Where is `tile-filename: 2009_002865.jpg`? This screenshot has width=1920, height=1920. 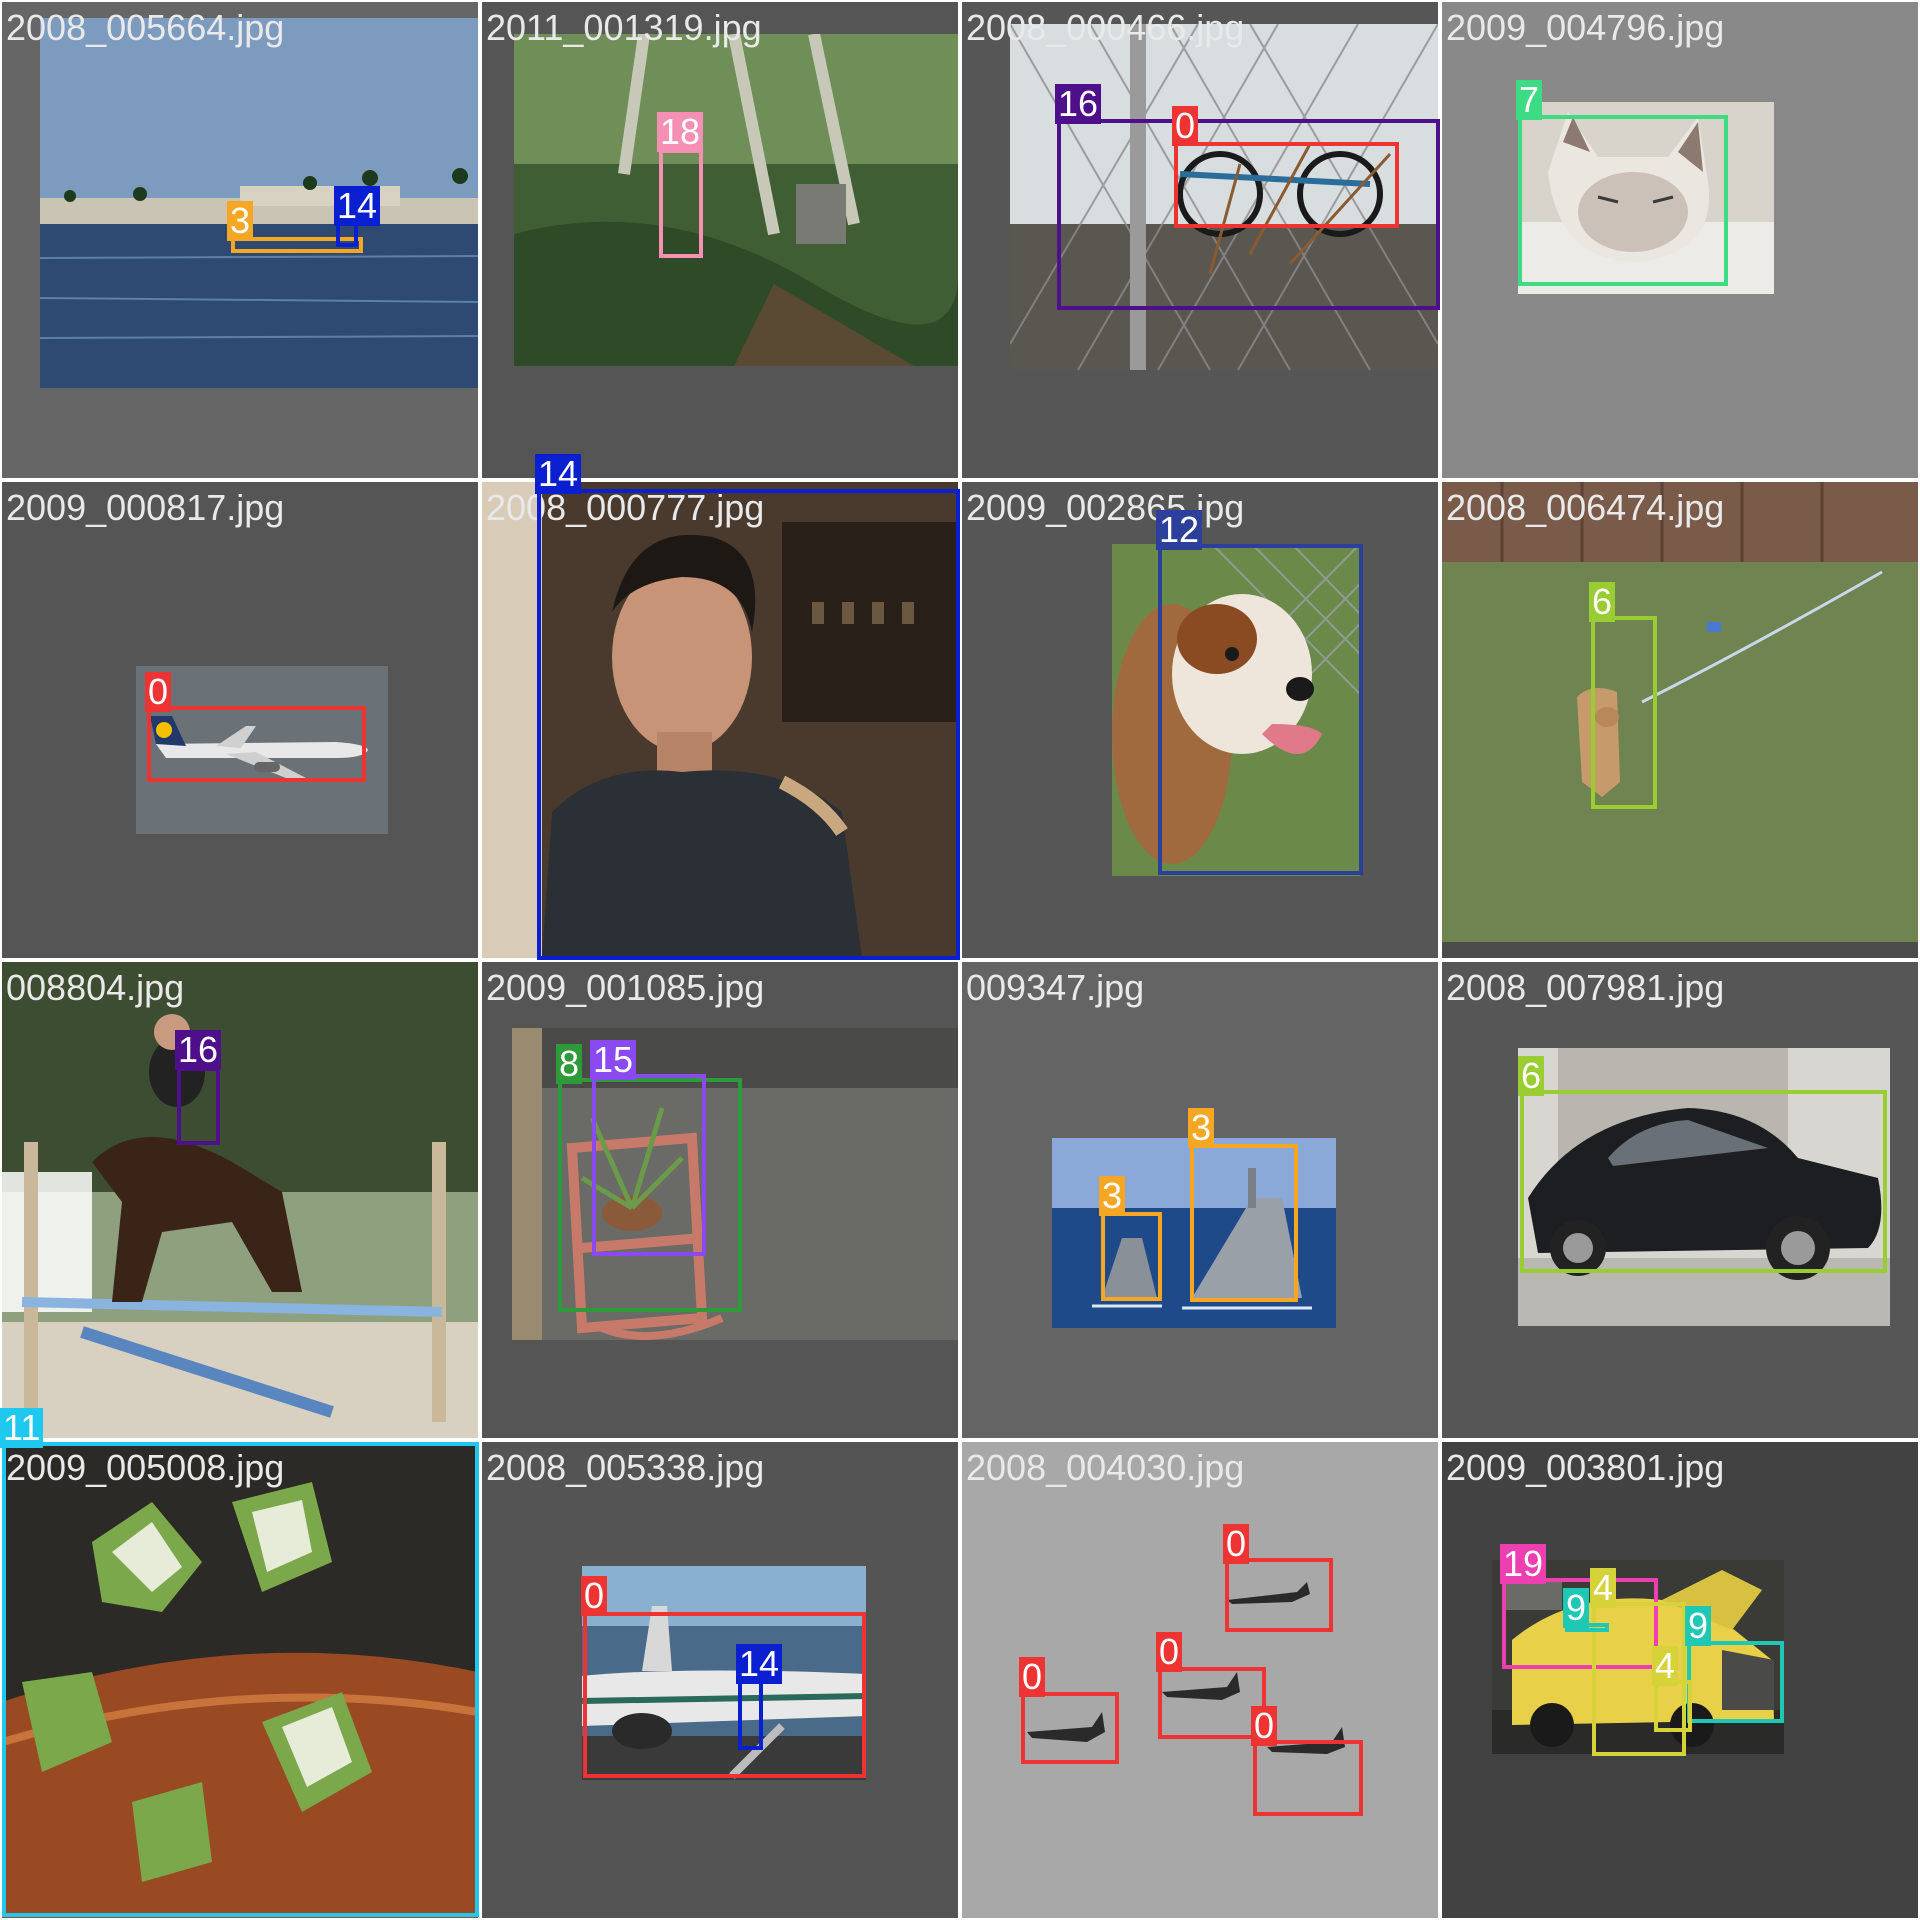 tile-filename: 2009_002865.jpg is located at coordinates (1105, 507).